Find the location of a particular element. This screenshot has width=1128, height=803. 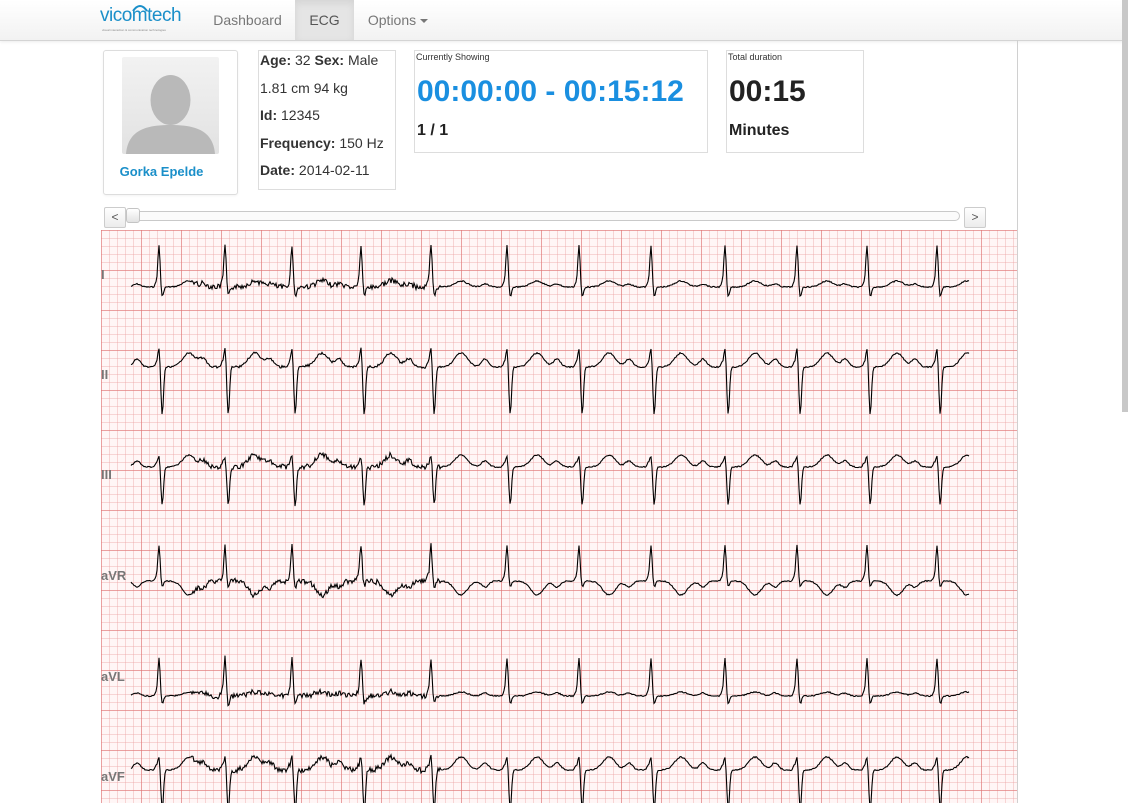

avatar is located at coordinates (170, 105).